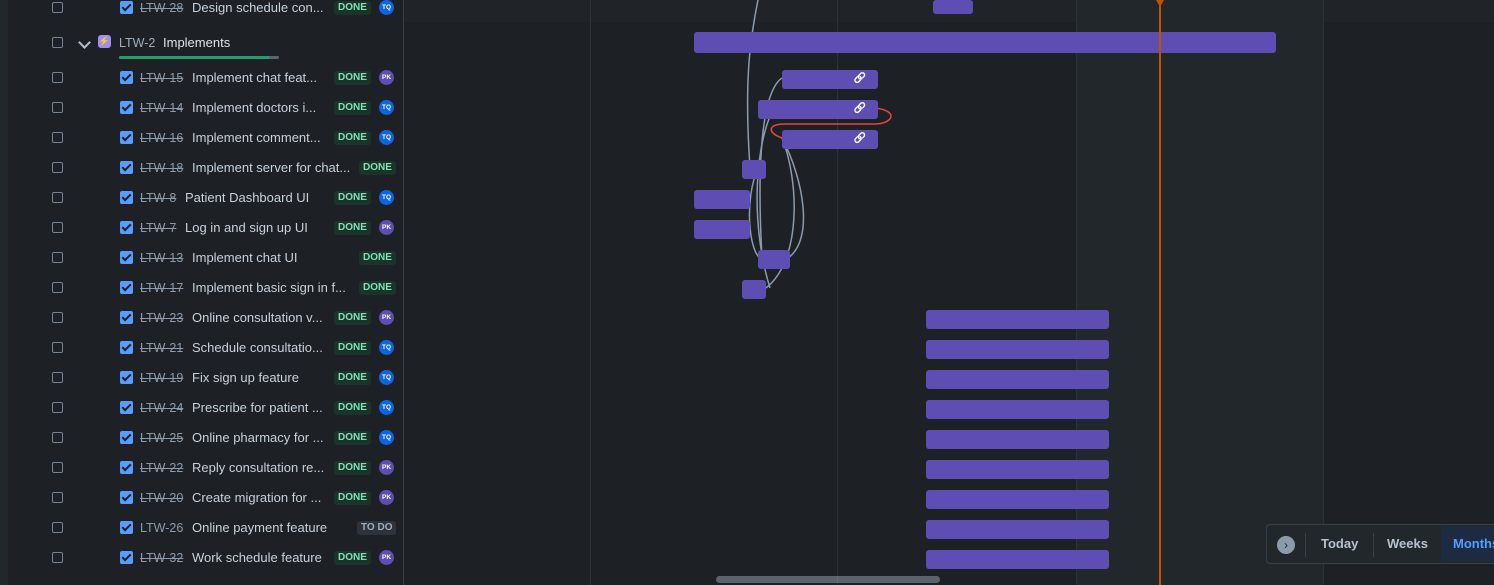  I want to click on issue-key: LTW-8, so click(158, 198).